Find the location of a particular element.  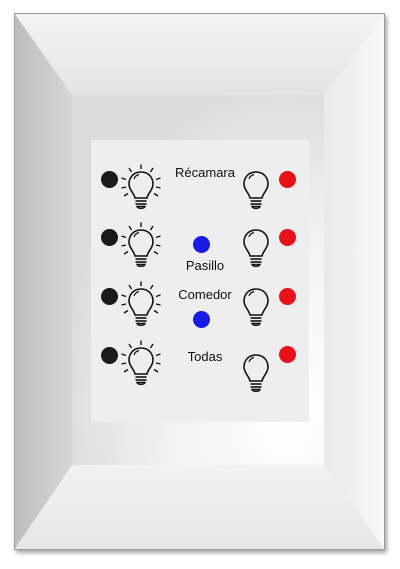

row-pasillo: Pasillo is located at coordinates (200, 249).